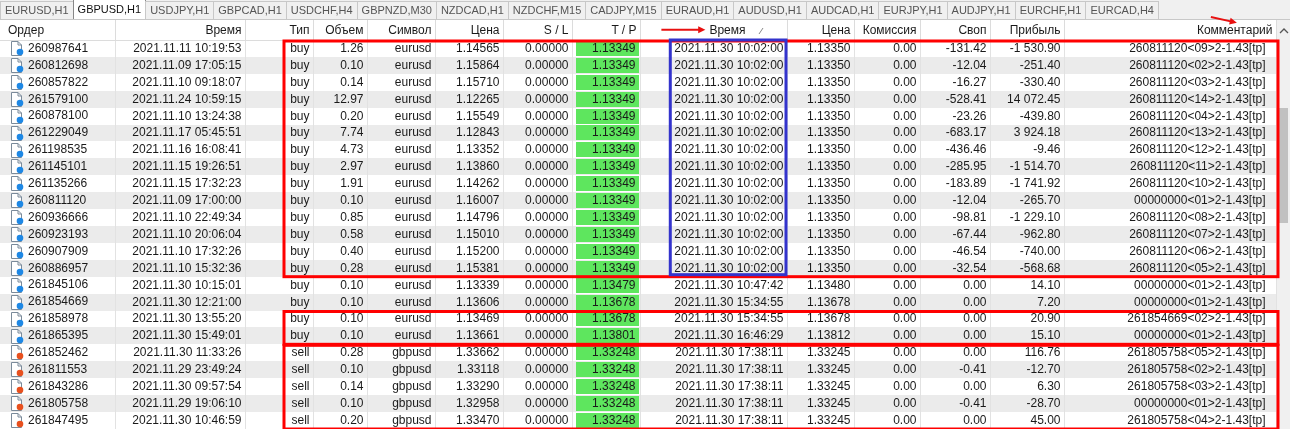 Image resolution: width=1290 pixels, height=429 pixels. Describe the element at coordinates (889, 29) in the screenshot. I see `column-header: Комиссия` at that location.